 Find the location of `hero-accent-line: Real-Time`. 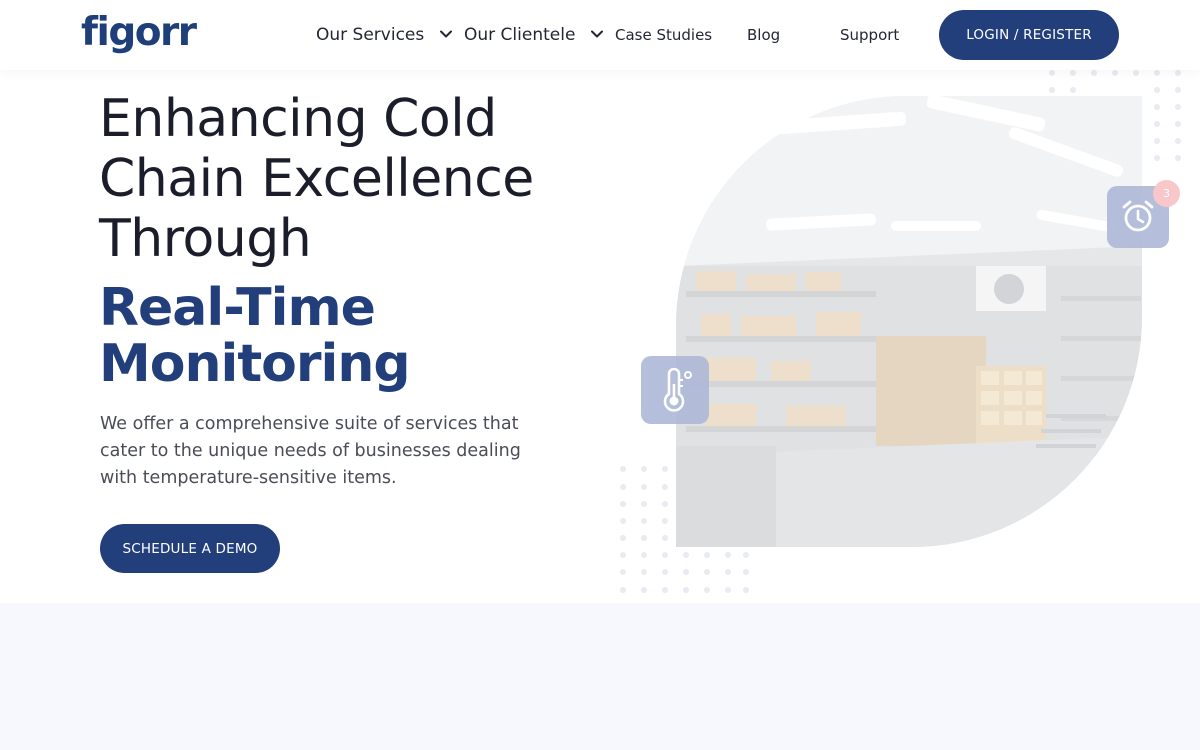

hero-accent-line: Real-Time is located at coordinates (237, 308).